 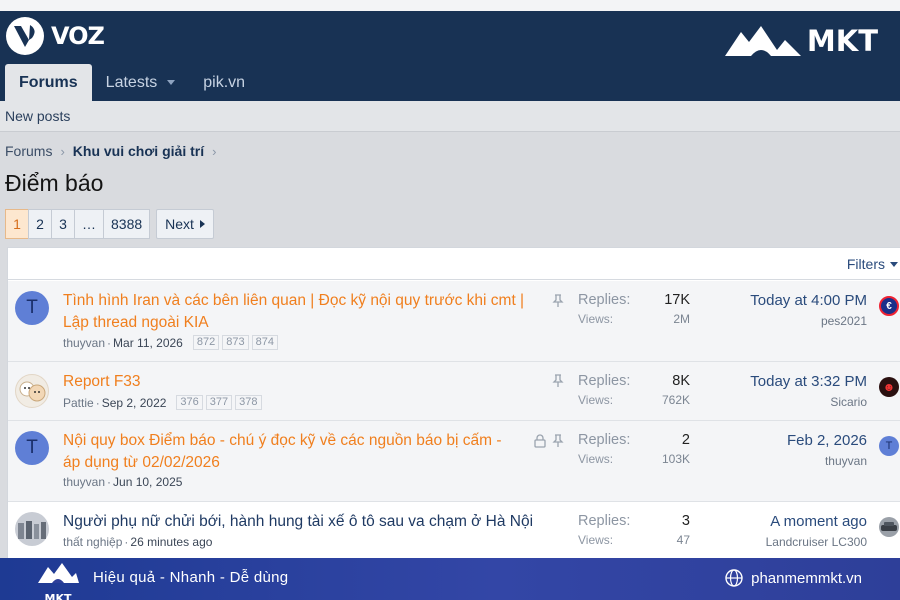 What do you see at coordinates (179, 224) in the screenshot?
I see `next-label: Next` at bounding box center [179, 224].